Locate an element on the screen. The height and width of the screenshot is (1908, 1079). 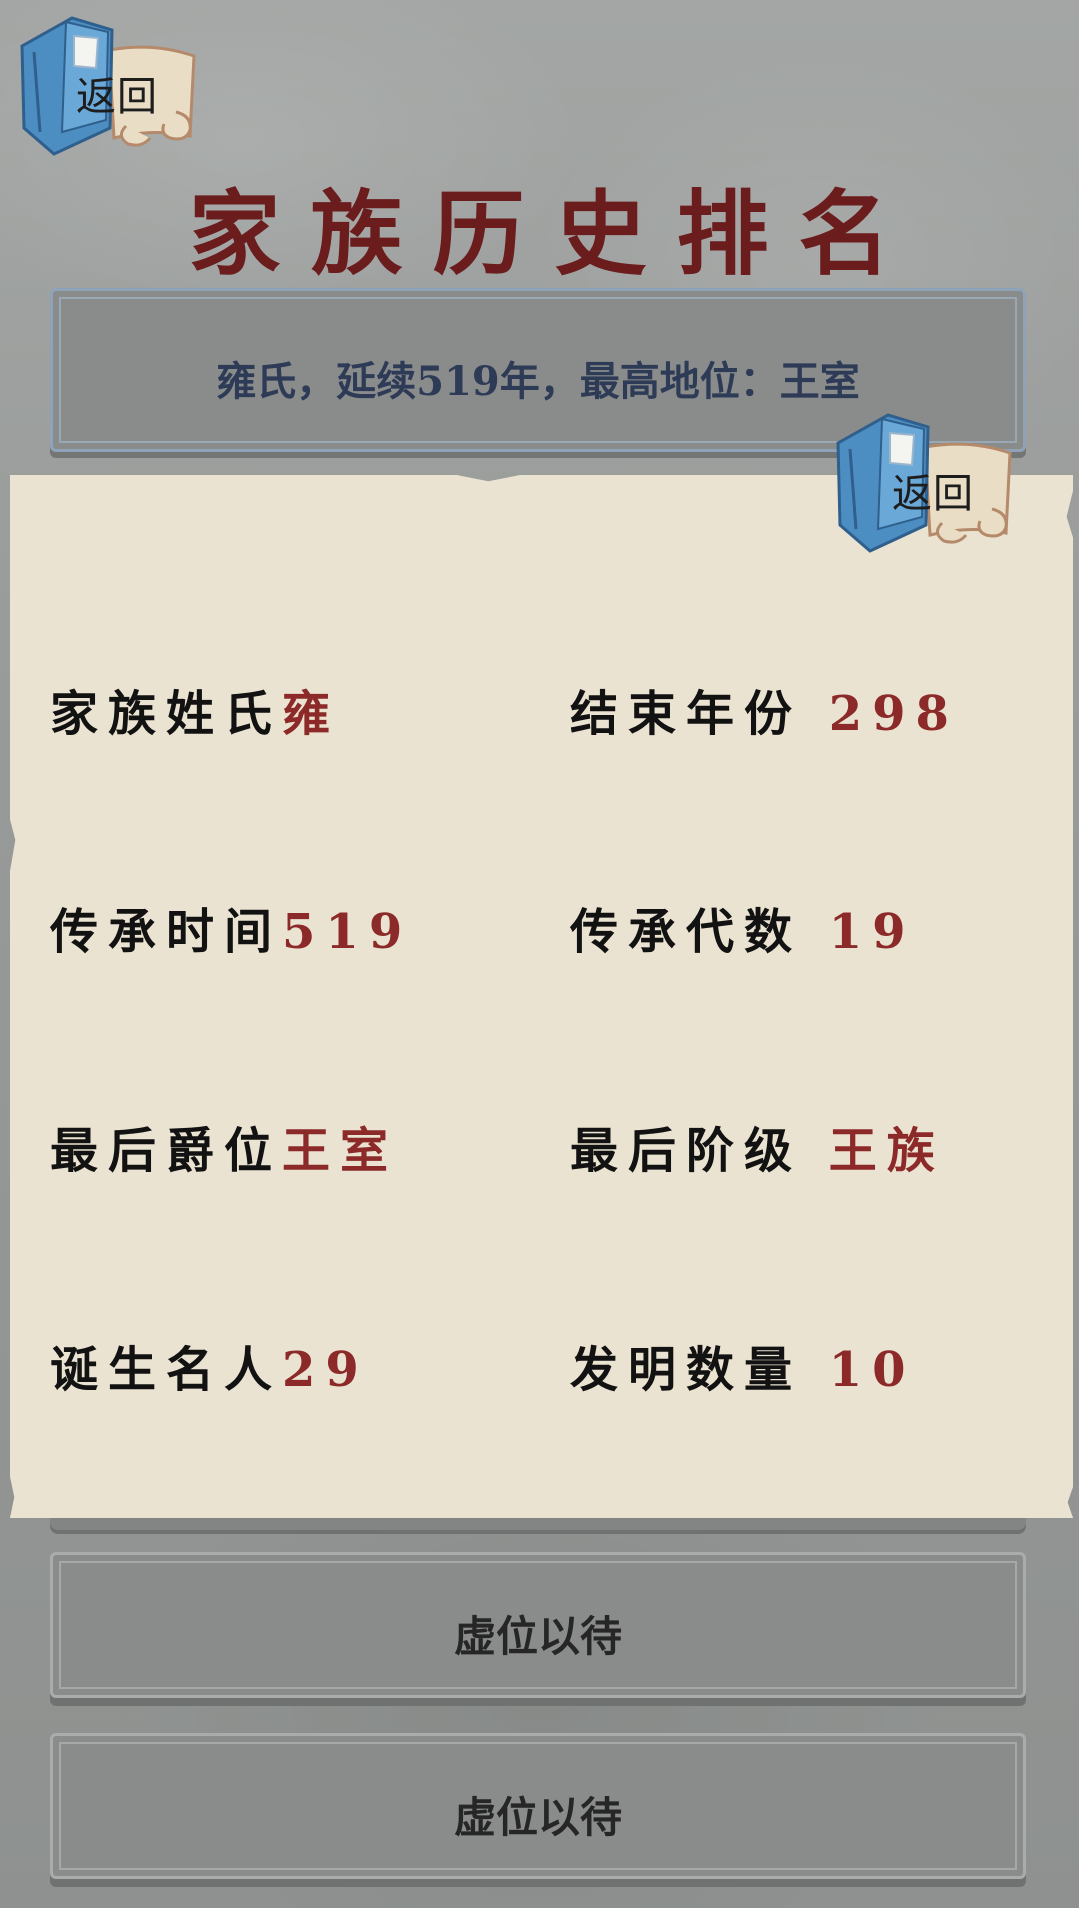
stat-value: 王室 is located at coordinates (340, 1151).